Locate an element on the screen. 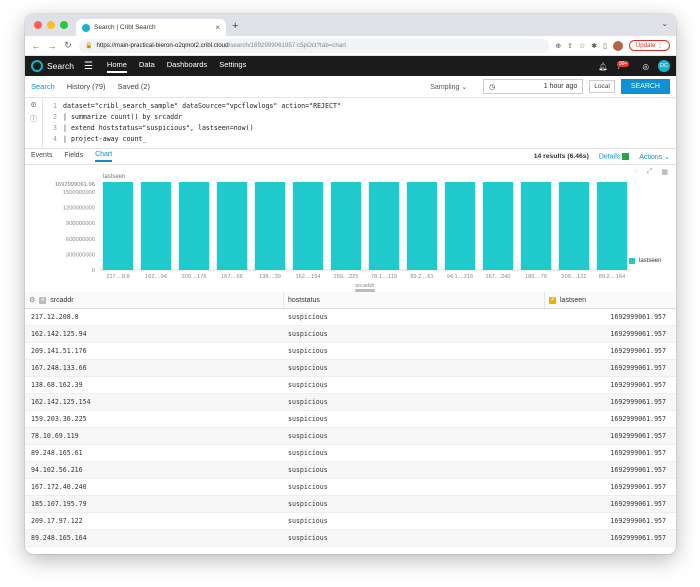 The image size is (700, 587). table-row: 78.10.69.119 suspicious 1692999061.957 is located at coordinates (350, 436).